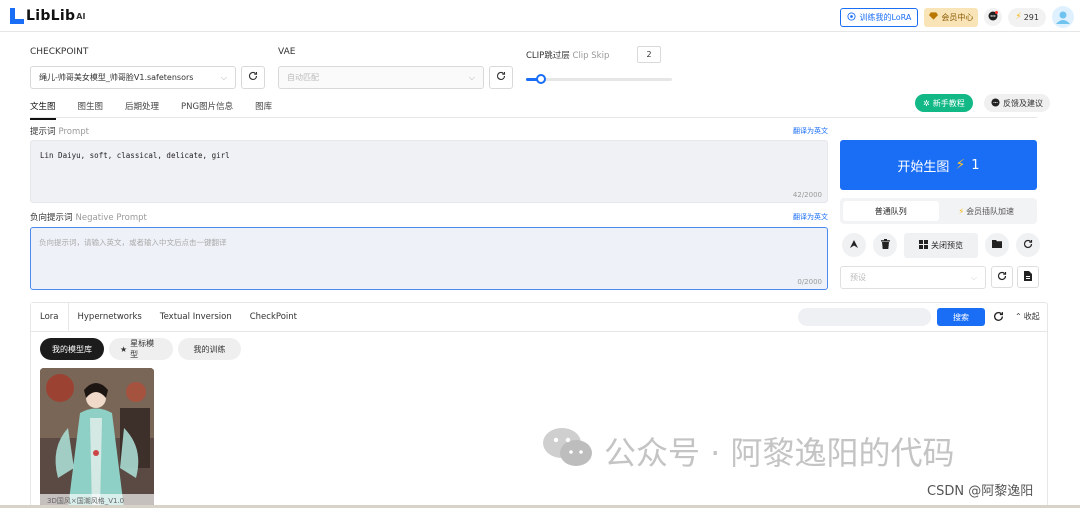 Image resolution: width=1080 pixels, height=508 pixels. What do you see at coordinates (1027, 316) in the screenshot?
I see `collapse-button: ⌃ 收起` at bounding box center [1027, 316].